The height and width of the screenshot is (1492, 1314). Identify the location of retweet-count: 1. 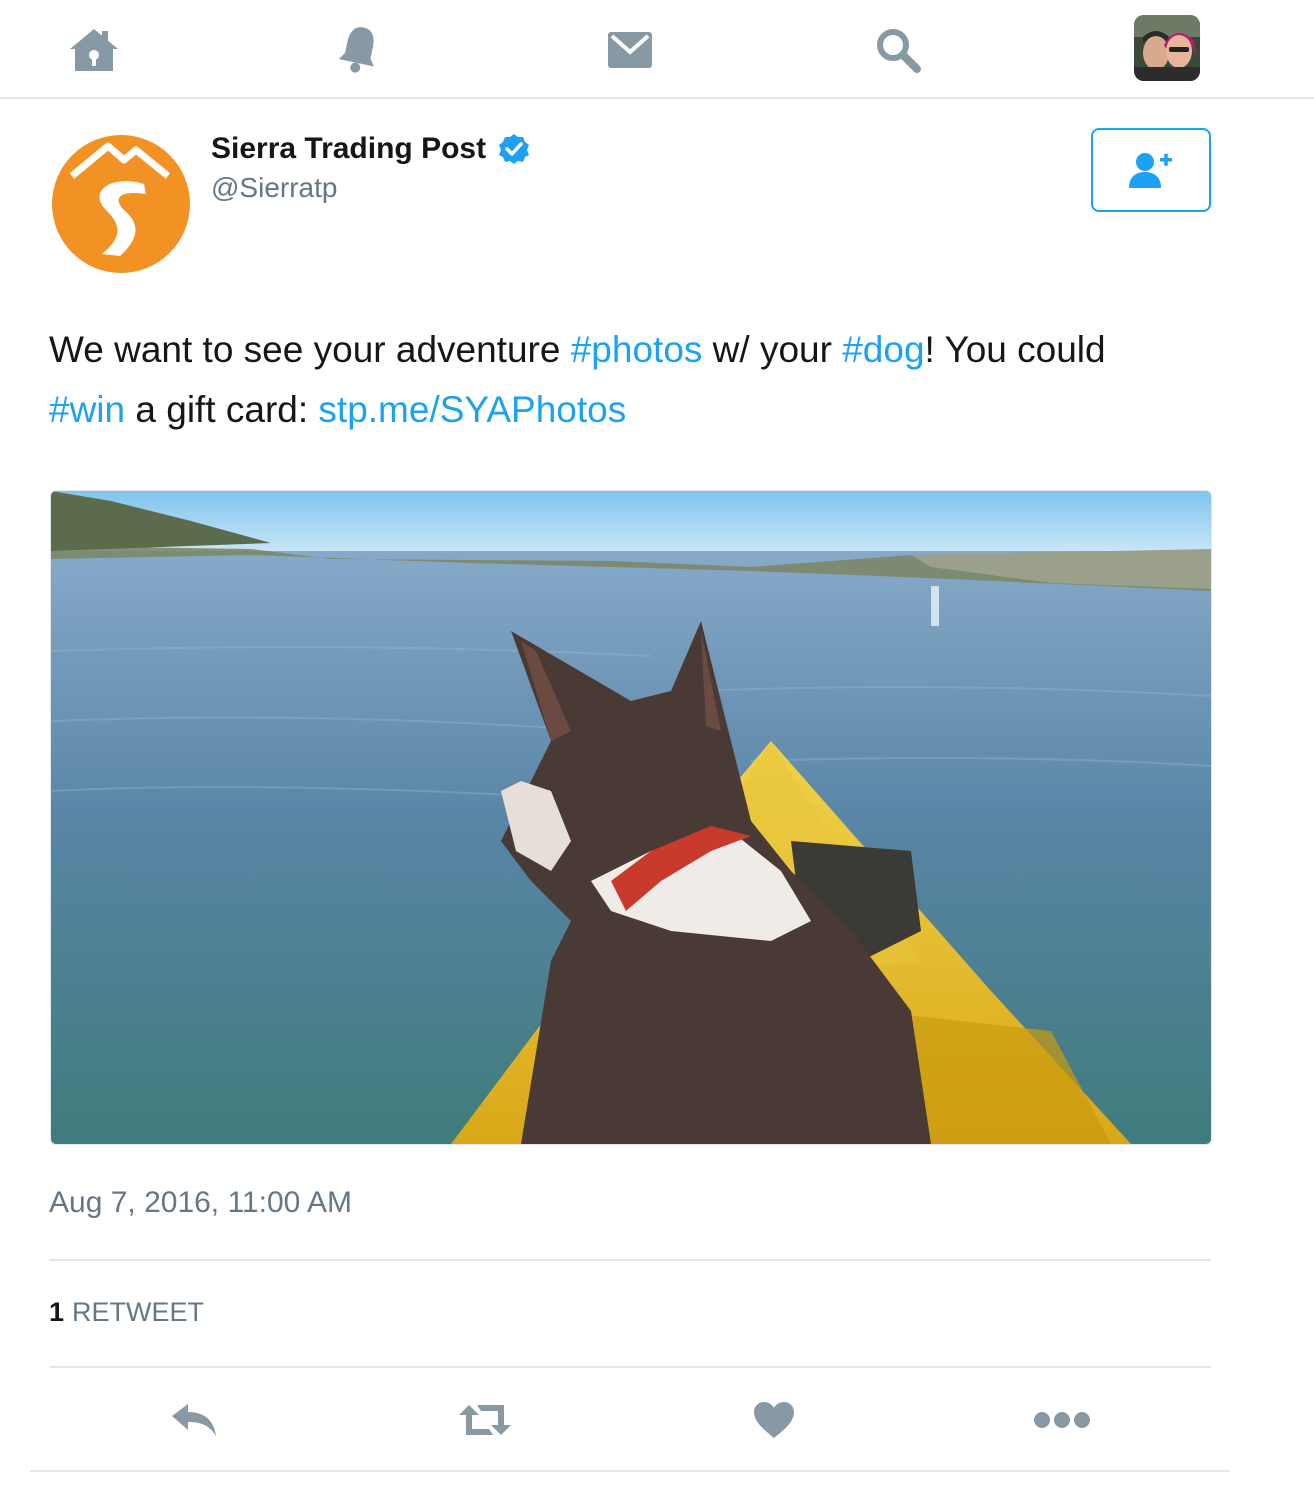
(57, 1312).